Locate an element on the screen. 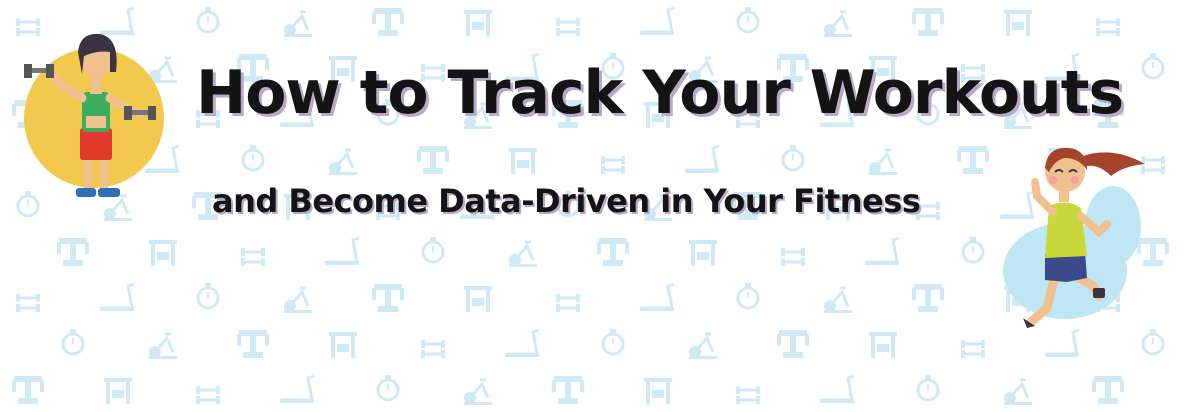 This screenshot has height=412, width=1200. page-title: How to Track Your Workouts is located at coordinates (660, 93).